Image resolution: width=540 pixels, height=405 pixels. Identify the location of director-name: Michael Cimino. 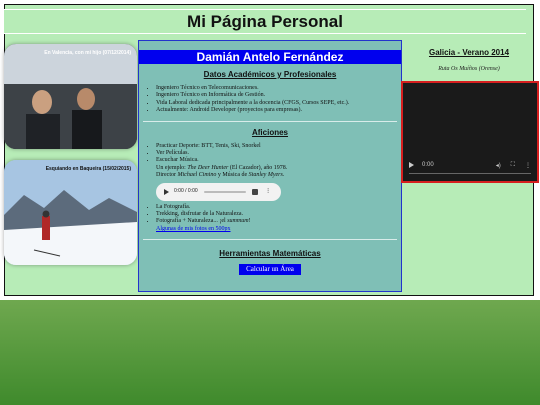
(197, 175).